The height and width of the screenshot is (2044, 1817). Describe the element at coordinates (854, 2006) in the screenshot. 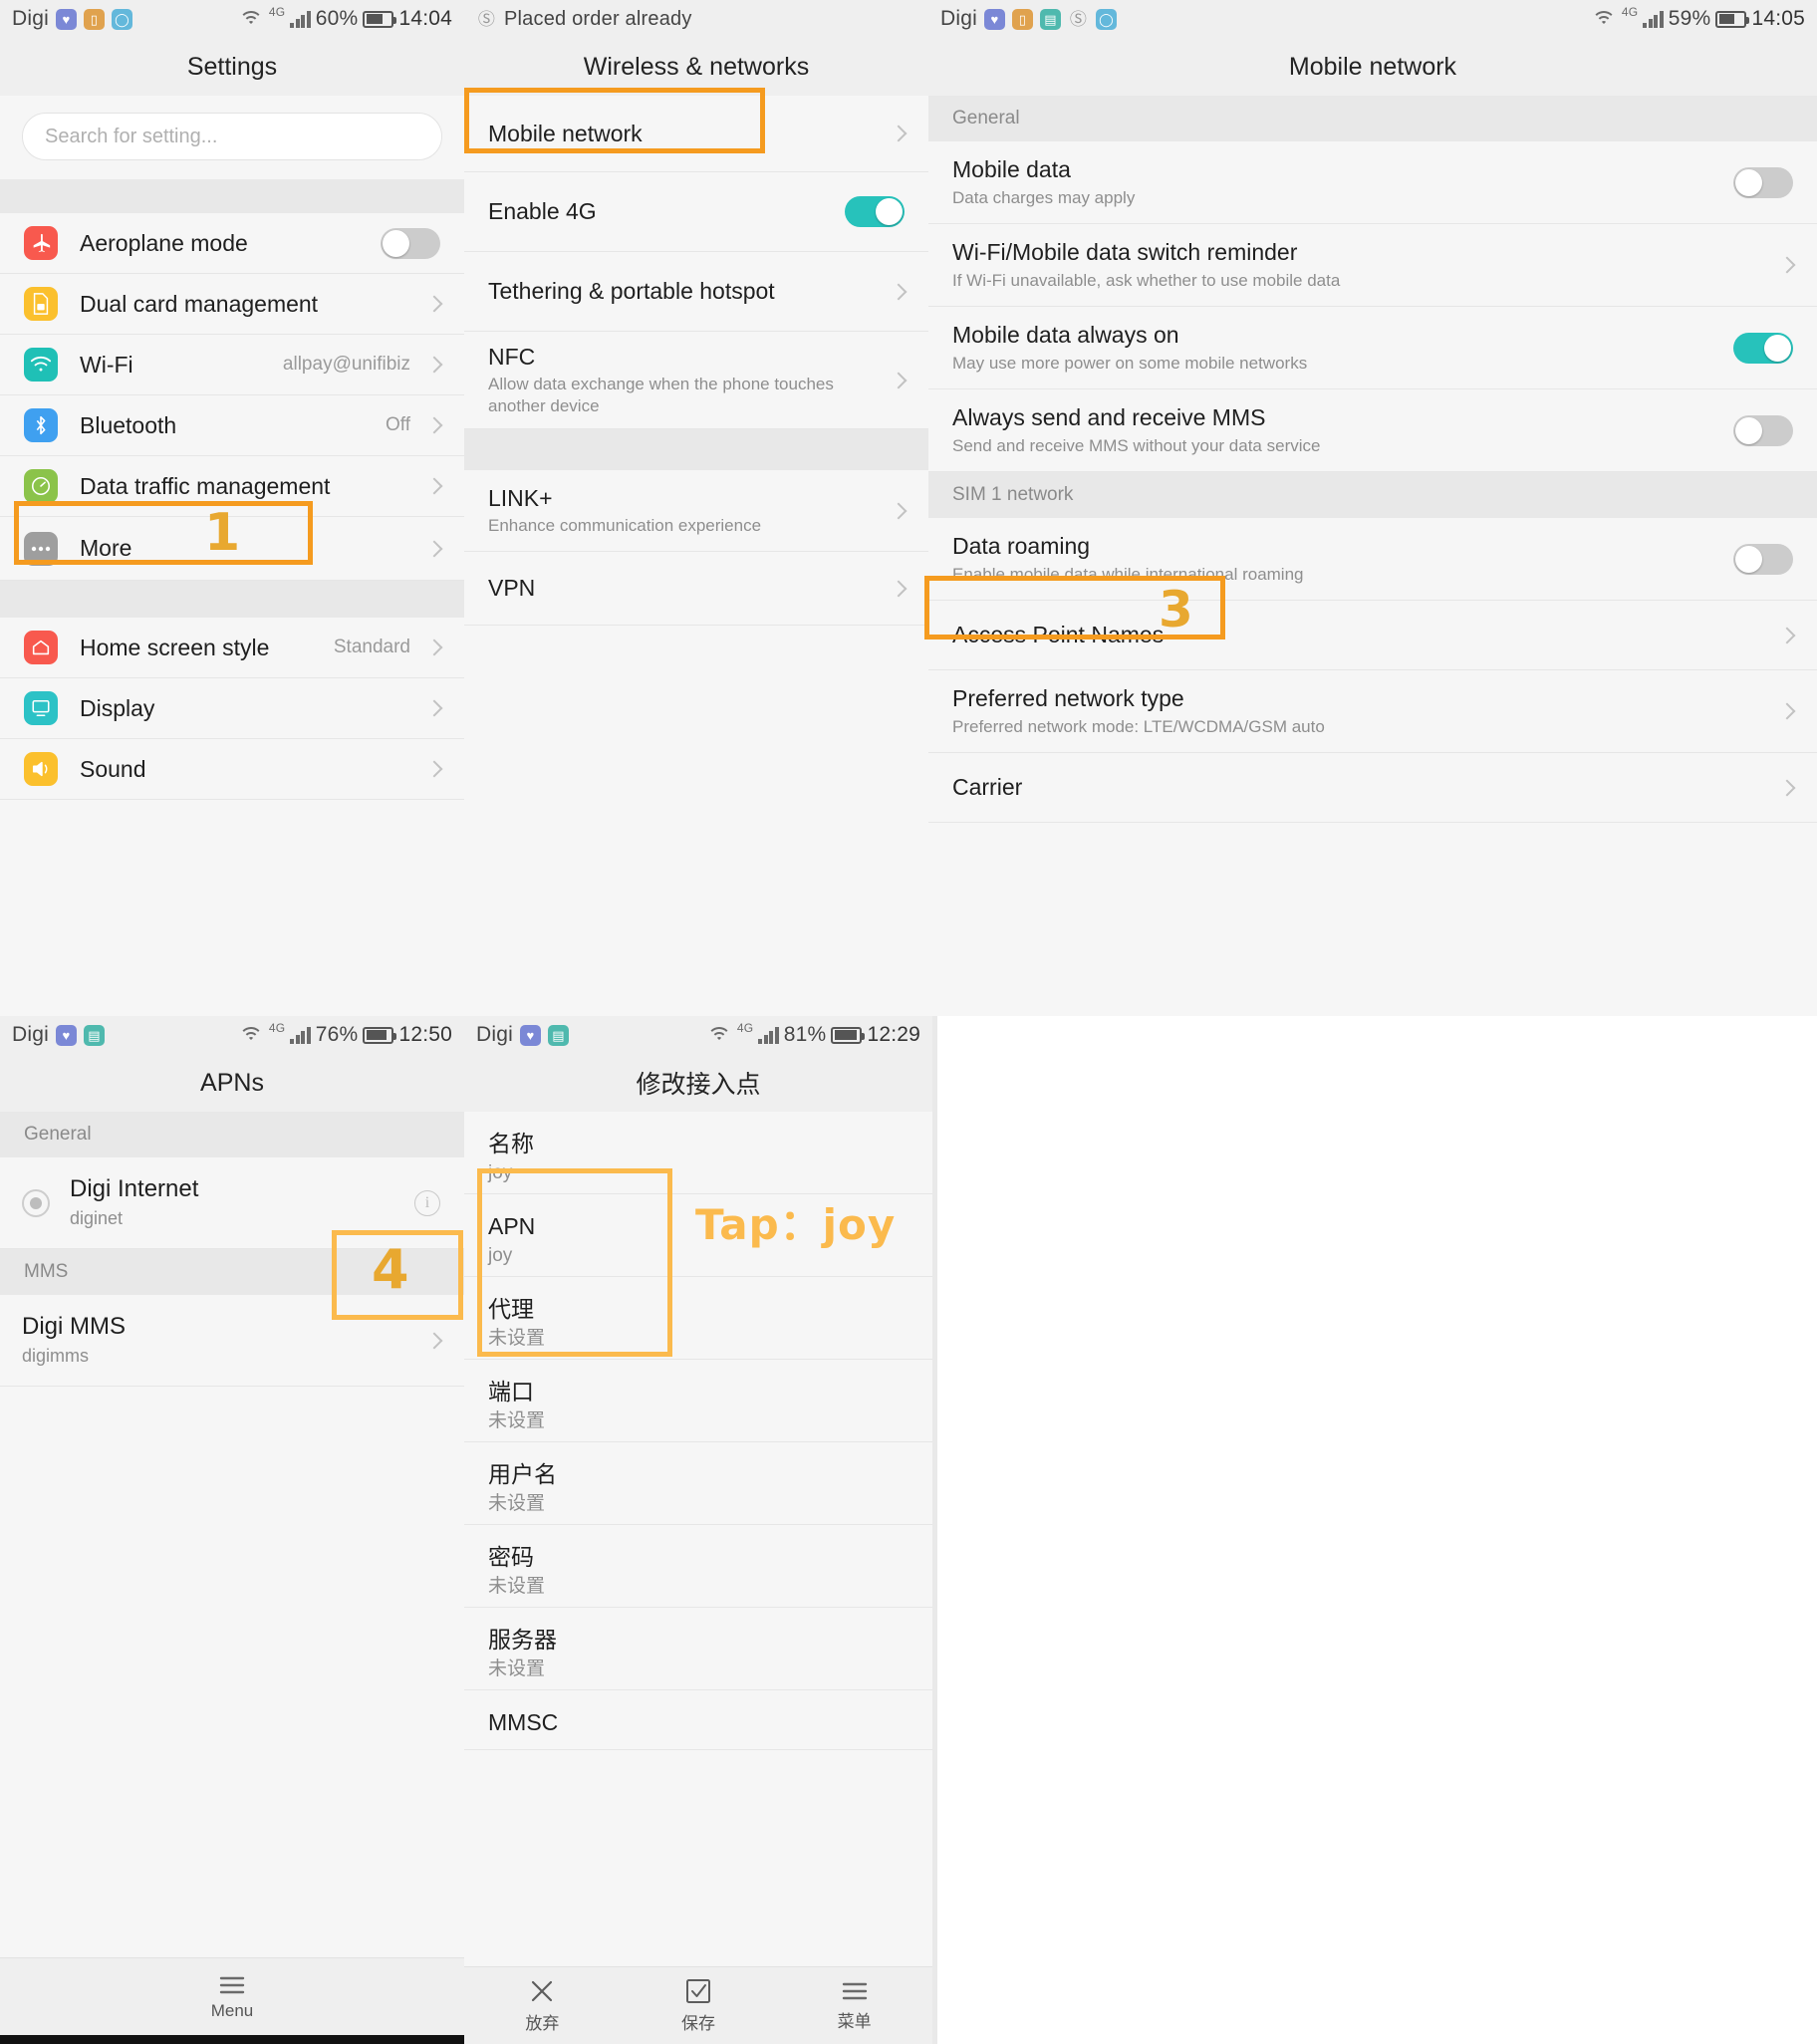

I see `menu-button: 菜单` at that location.